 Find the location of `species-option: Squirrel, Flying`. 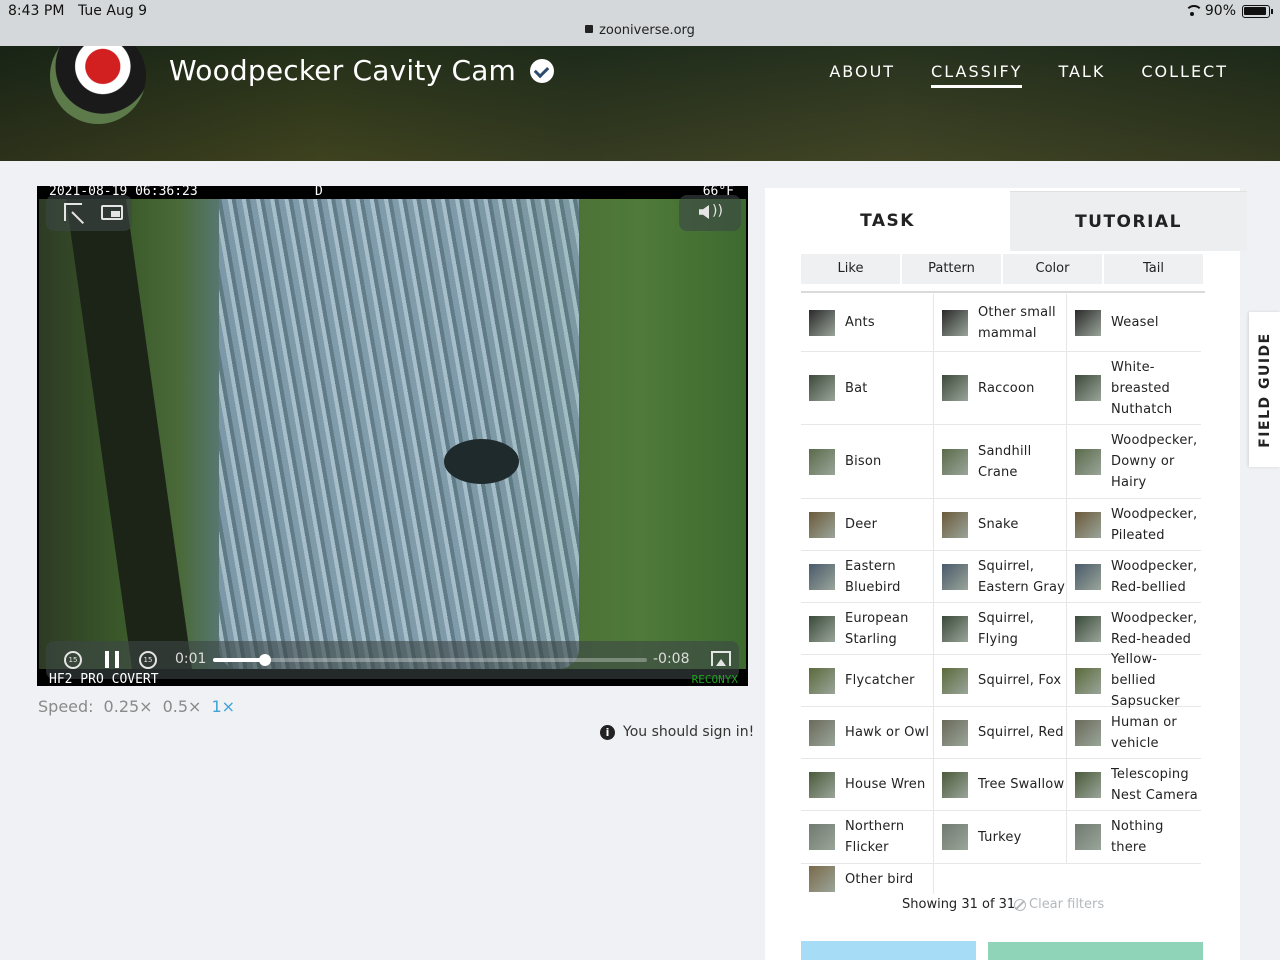

species-option: Squirrel, Flying is located at coordinates (1000, 629).